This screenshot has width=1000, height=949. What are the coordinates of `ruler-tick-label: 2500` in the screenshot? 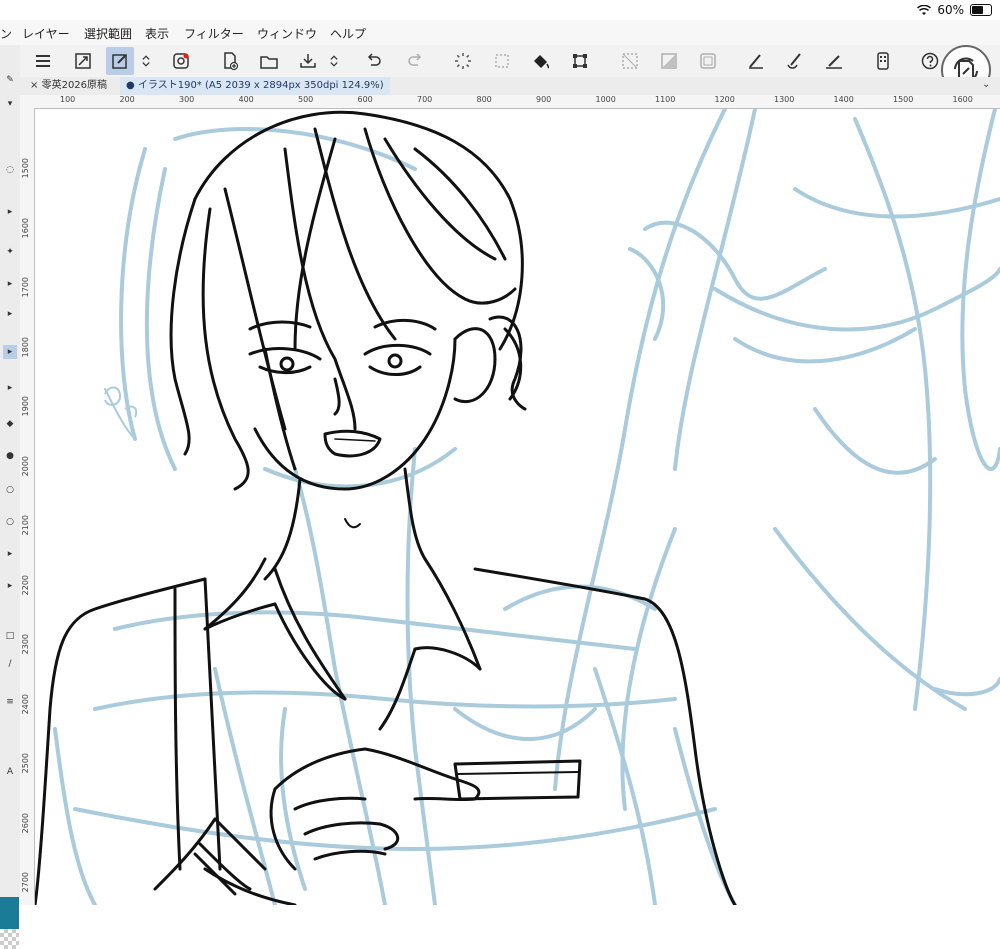 It's located at (25, 763).